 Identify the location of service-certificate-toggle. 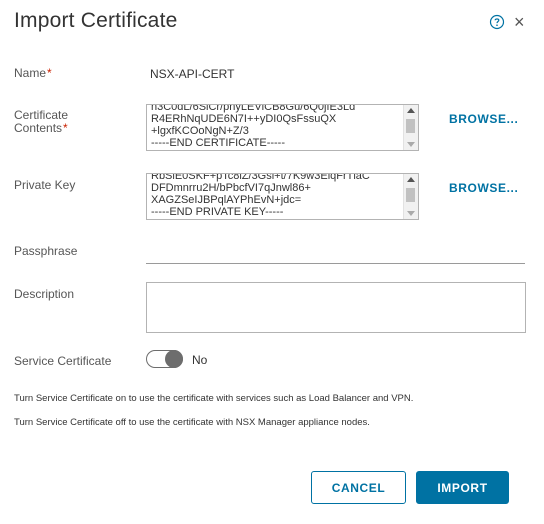
(164, 359).